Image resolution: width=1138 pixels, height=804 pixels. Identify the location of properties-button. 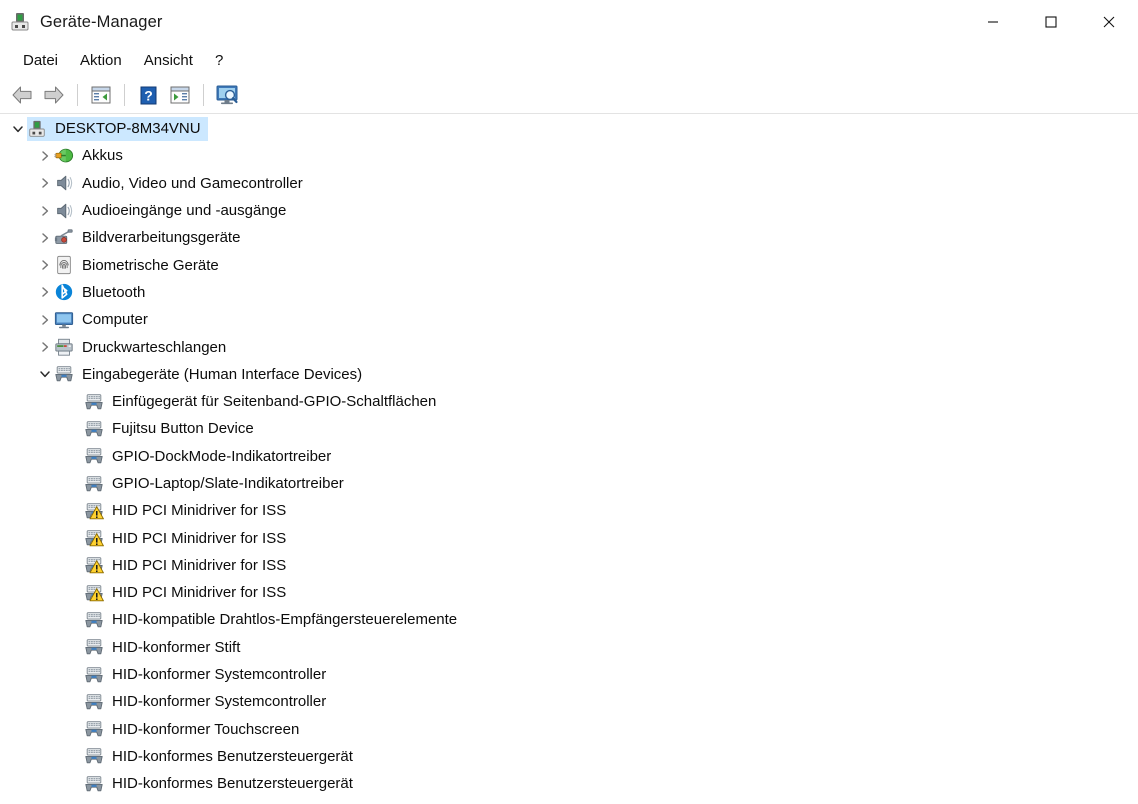
(101, 95).